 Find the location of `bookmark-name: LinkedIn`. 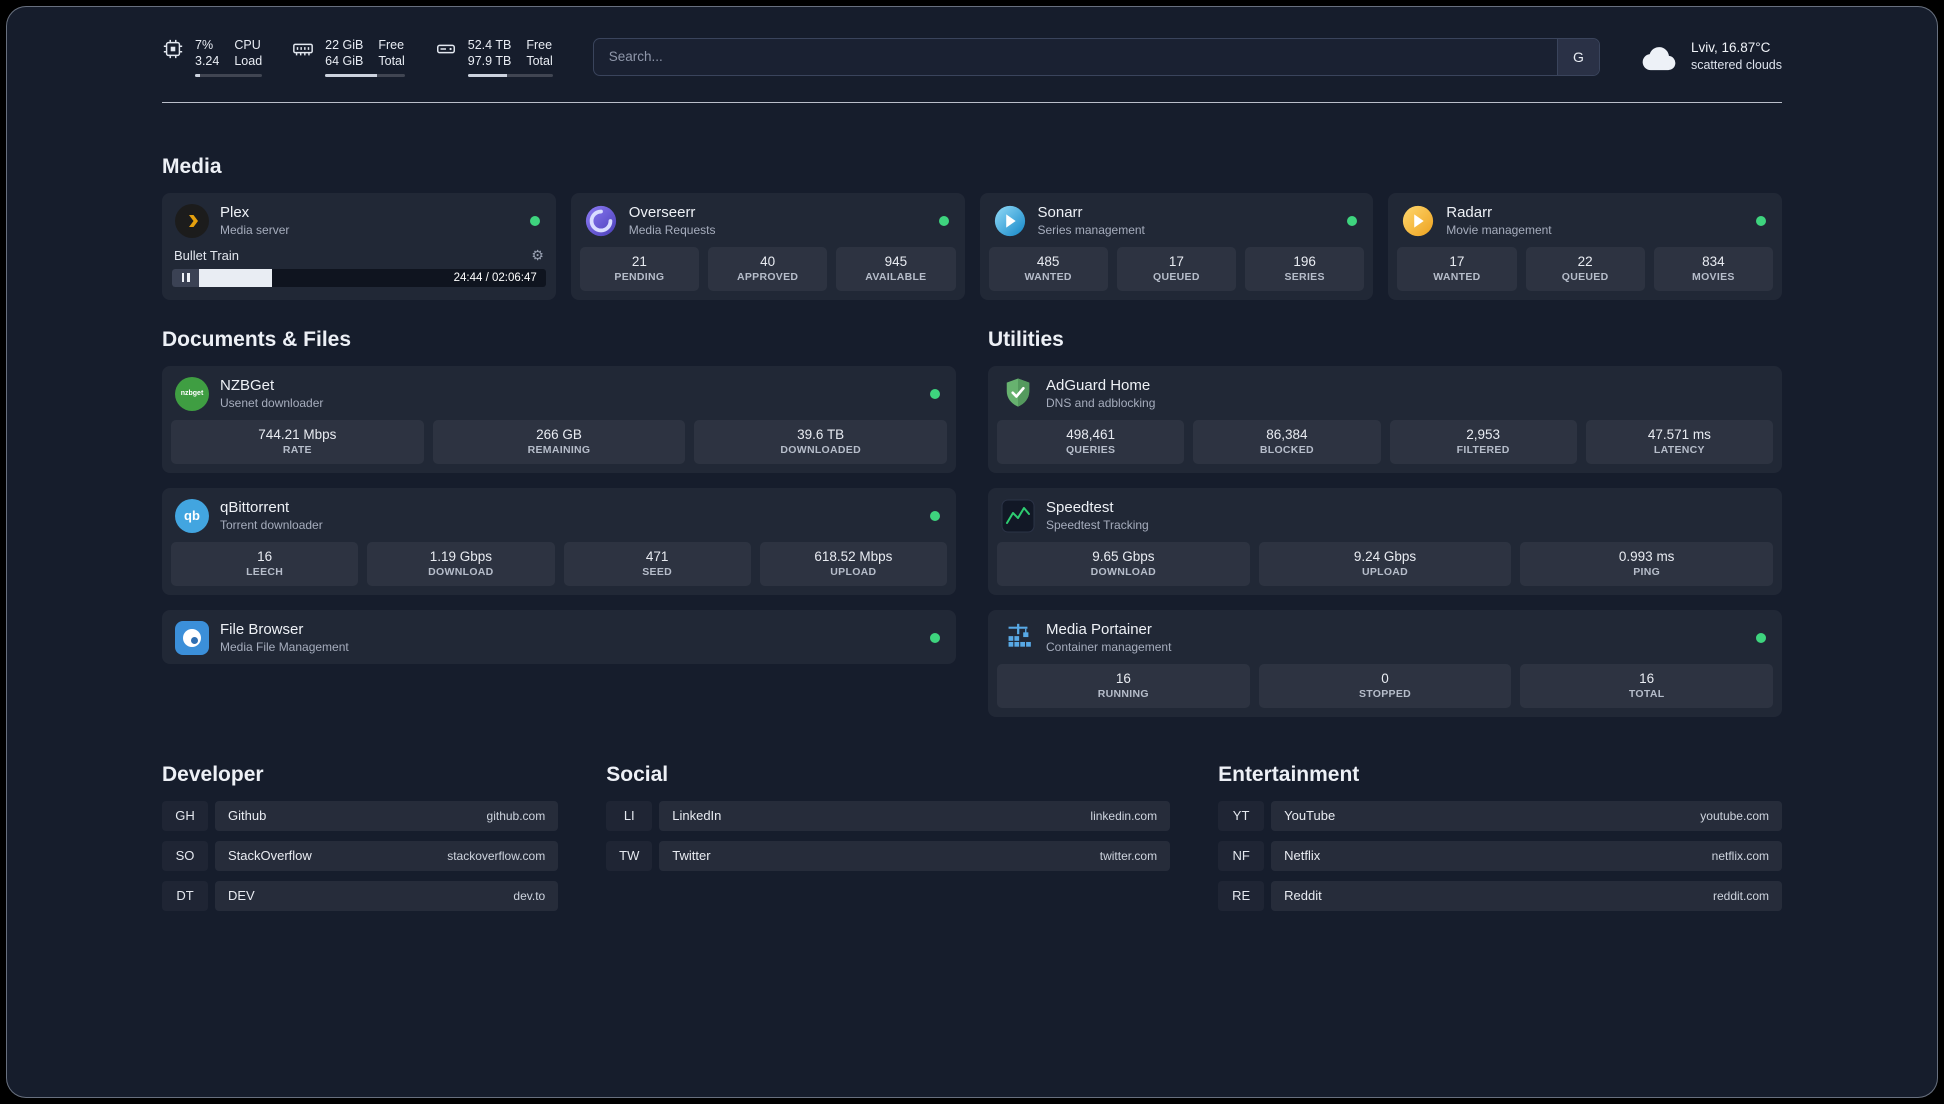

bookmark-name: LinkedIn is located at coordinates (697, 815).